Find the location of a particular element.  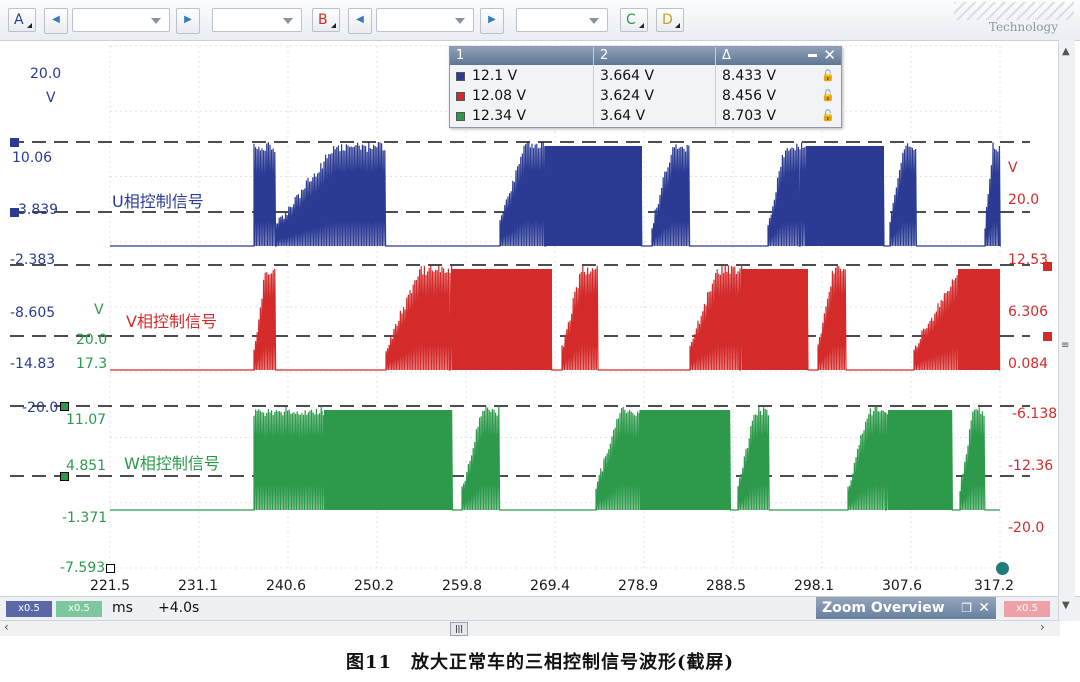

channel-b-cursor-marker is located at coordinates (1047, 336).